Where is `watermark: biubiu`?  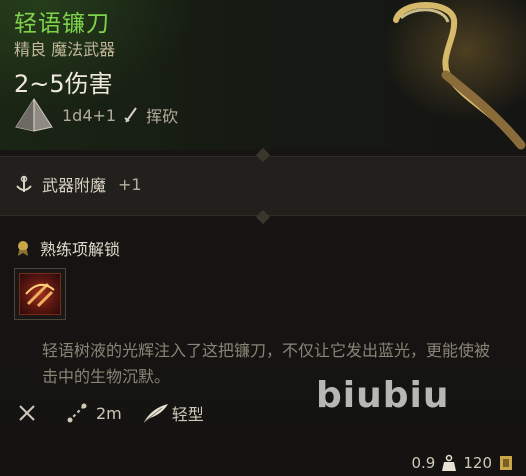
watermark: biubiu is located at coordinates (383, 395).